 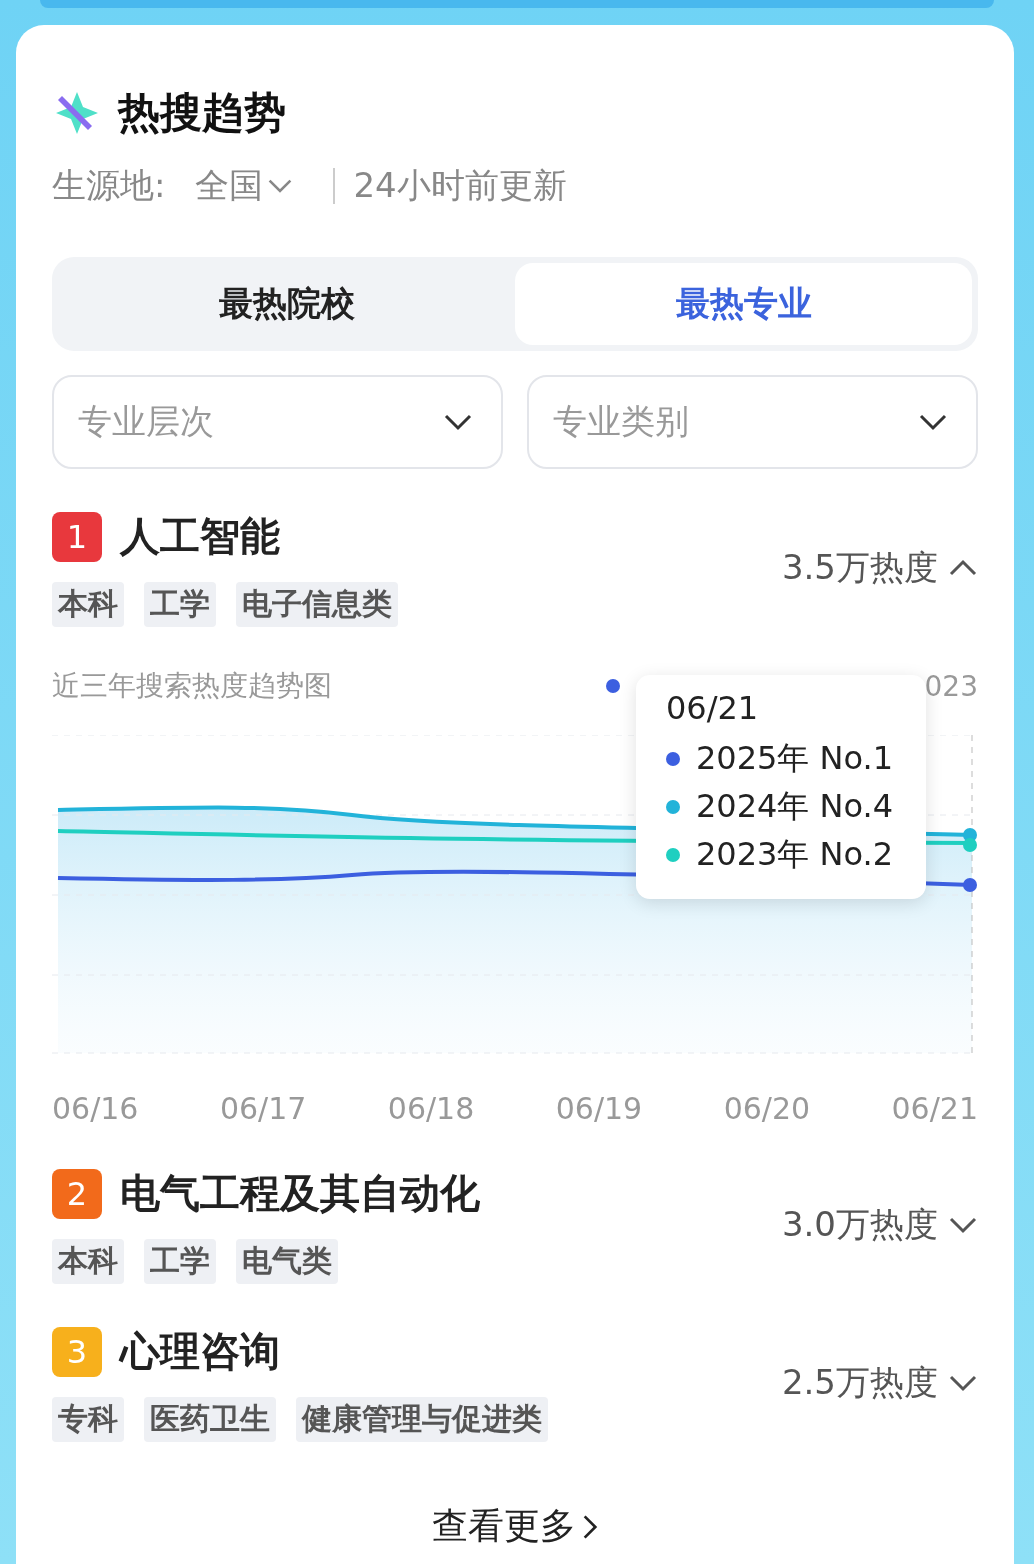 I want to click on axis-label: 06/17, so click(x=263, y=1108).